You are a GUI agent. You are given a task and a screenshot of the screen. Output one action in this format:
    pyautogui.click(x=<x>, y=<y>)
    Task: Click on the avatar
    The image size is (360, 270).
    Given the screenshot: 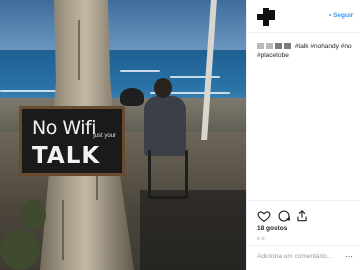 What is the action you would take?
    pyautogui.click(x=266, y=17)
    